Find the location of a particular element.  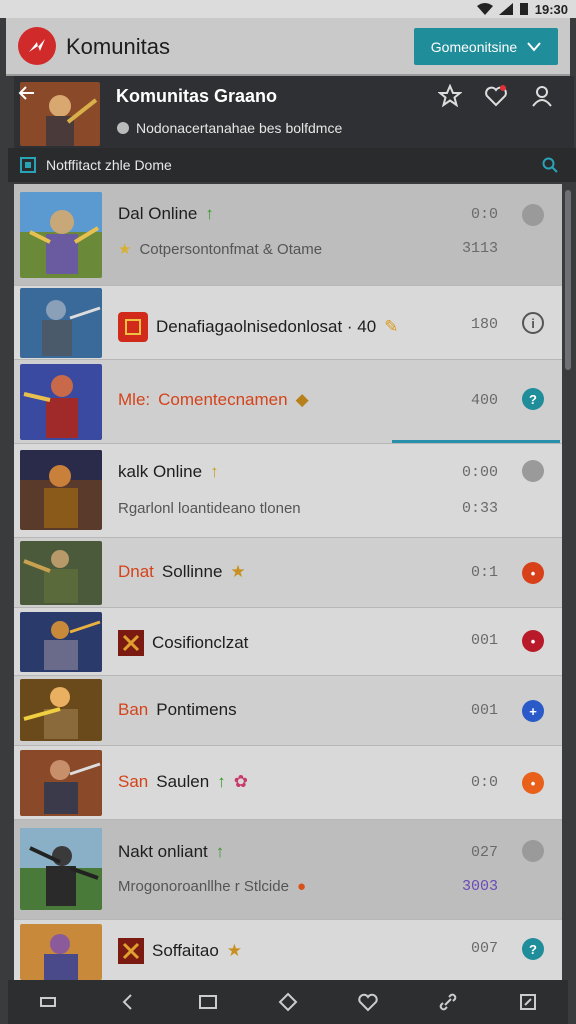

chevron-down-icon is located at coordinates (534, 46).